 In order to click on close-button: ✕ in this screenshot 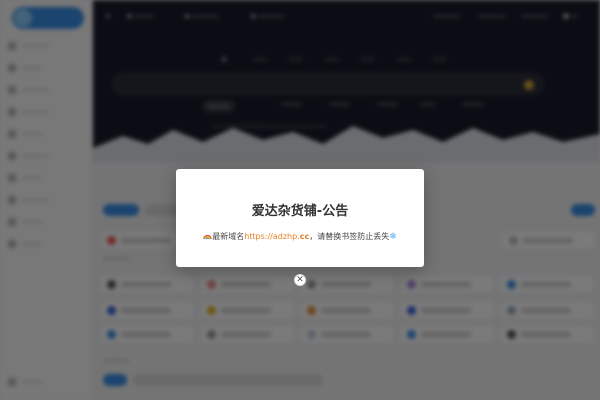, I will do `click(300, 280)`.